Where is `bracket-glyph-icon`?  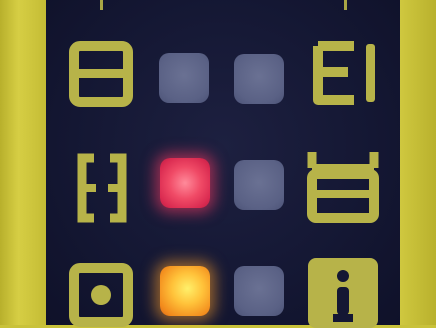 bracket-glyph-icon is located at coordinates (102, 188).